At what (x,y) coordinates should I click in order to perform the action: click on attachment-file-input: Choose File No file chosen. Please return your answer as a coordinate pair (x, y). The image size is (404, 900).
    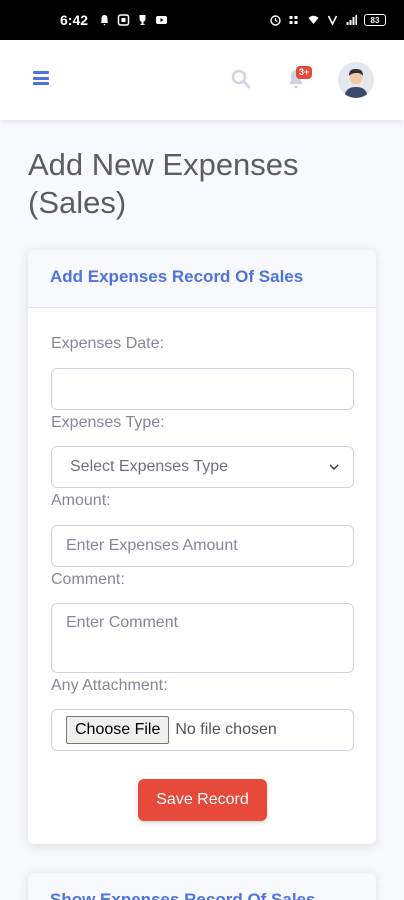
    Looking at the image, I should click on (202, 730).